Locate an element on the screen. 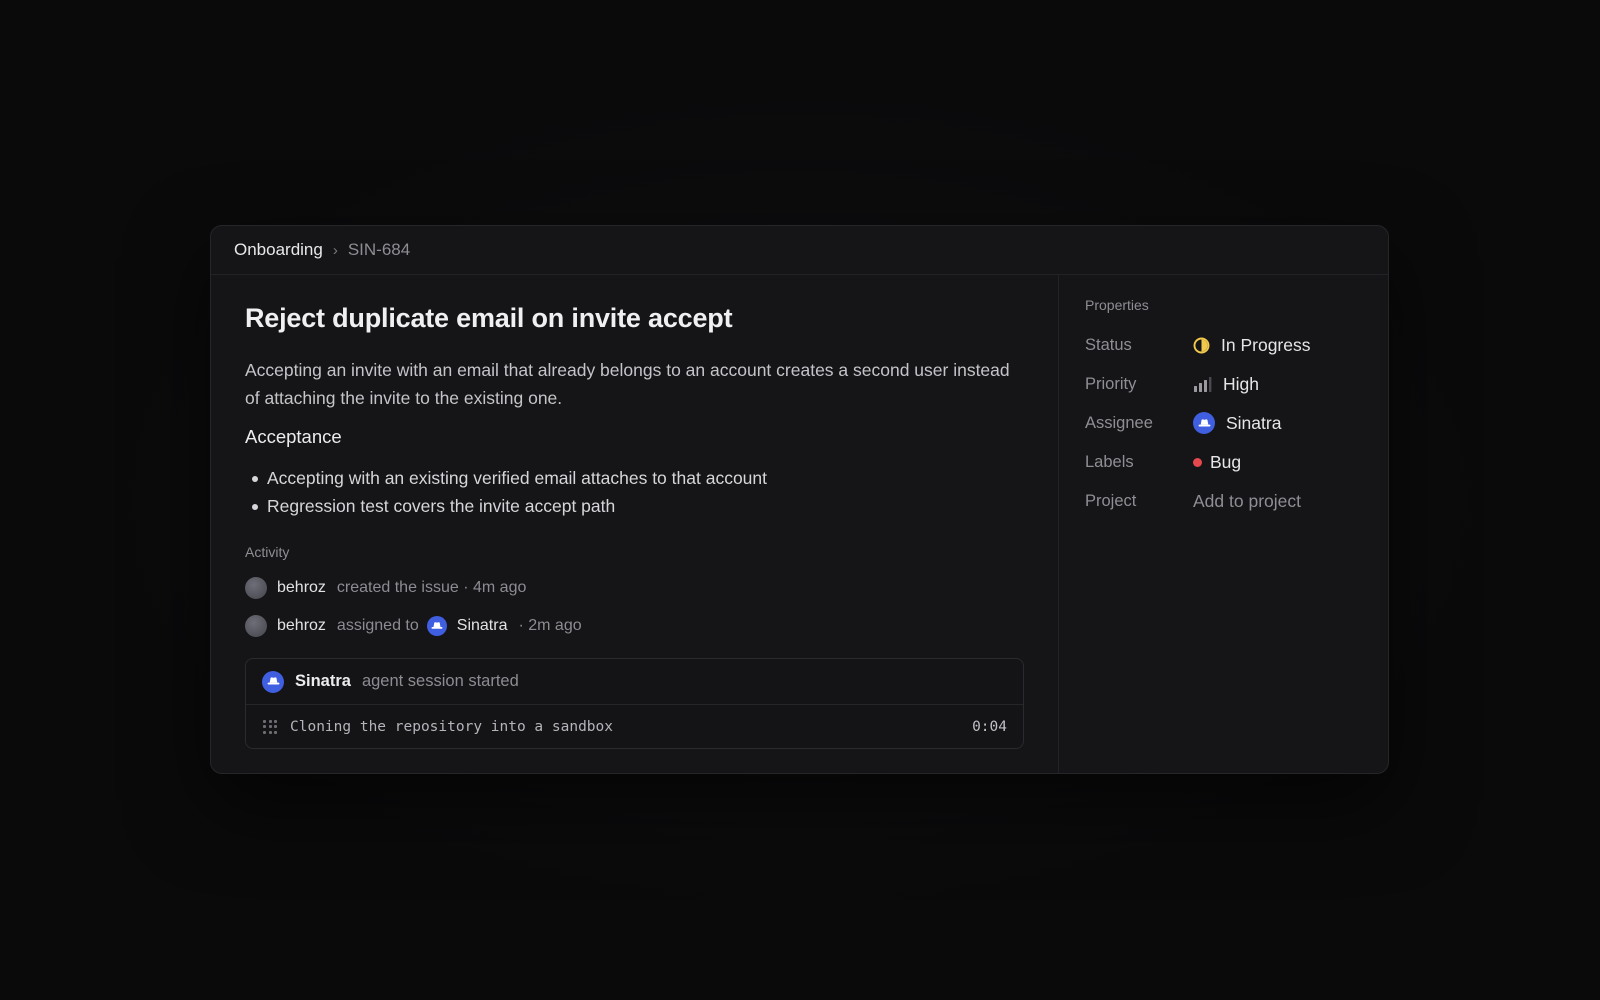 This screenshot has width=1600, height=1000. priority-value: High is located at coordinates (1226, 384).